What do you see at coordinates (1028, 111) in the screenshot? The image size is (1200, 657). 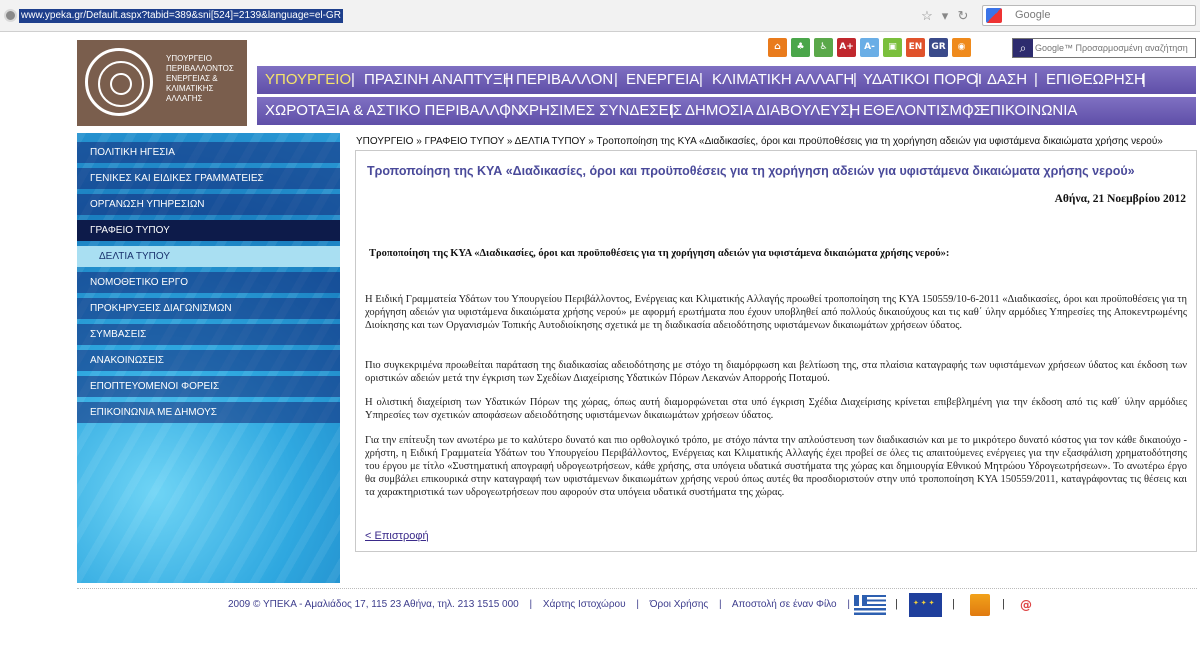 I see `nav-contact: ΕΠΙΚΟΙΝΩΝΙΑ` at bounding box center [1028, 111].